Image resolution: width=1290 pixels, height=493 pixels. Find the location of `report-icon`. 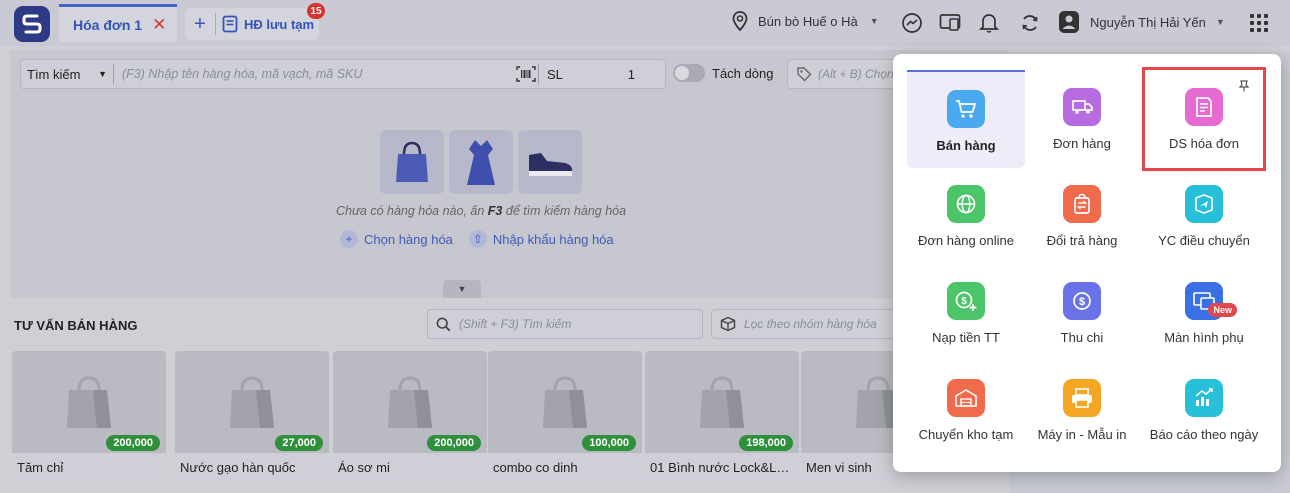

report-icon is located at coordinates (1204, 398).